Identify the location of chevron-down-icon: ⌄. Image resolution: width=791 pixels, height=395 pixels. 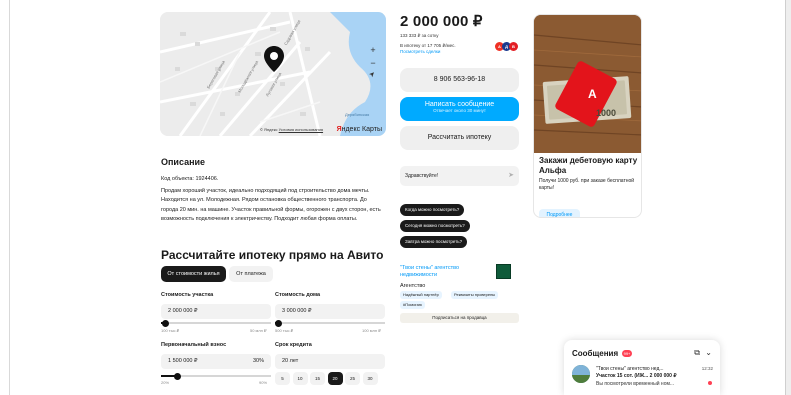
(708, 352).